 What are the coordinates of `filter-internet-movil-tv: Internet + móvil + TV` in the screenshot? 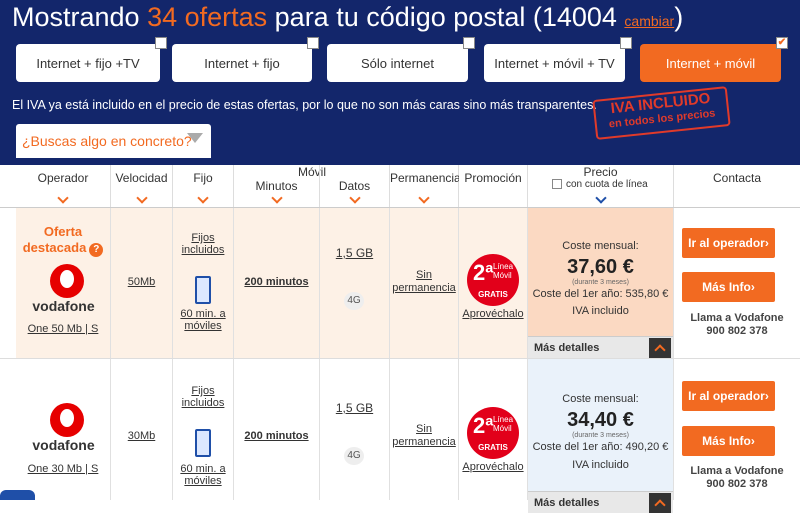 It's located at (558, 59).